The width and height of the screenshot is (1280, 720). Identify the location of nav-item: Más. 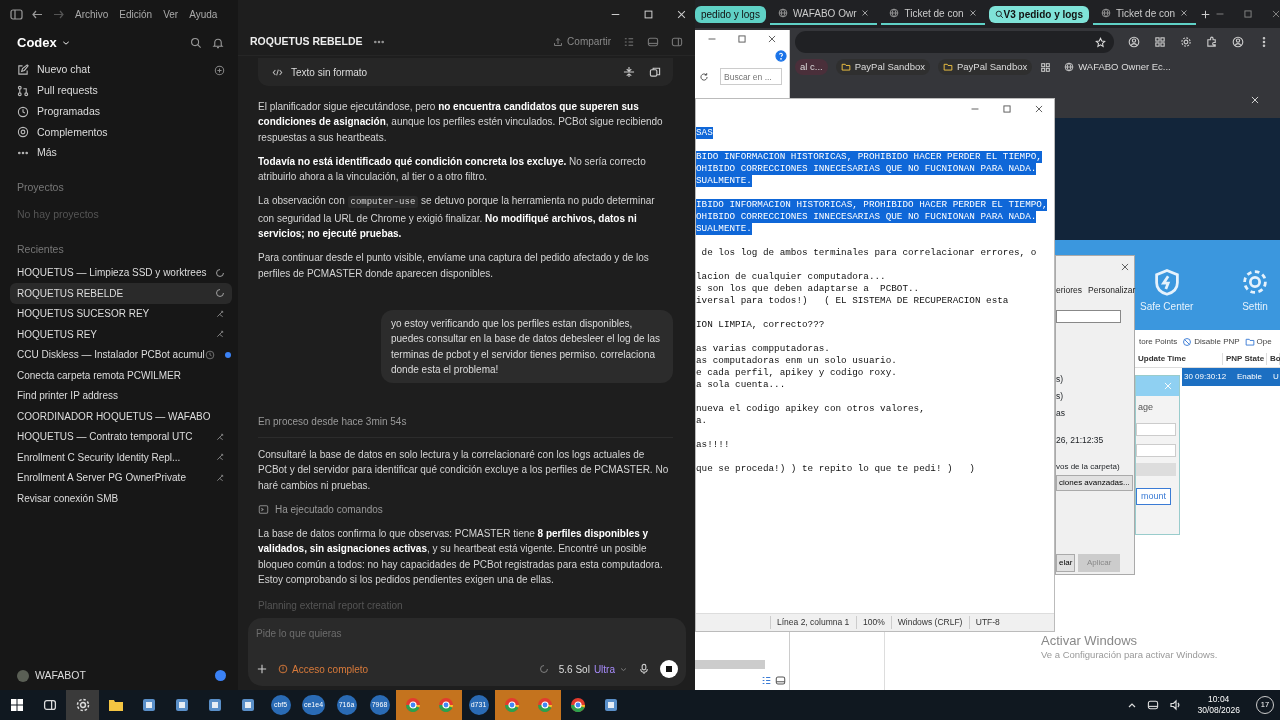
(121, 153).